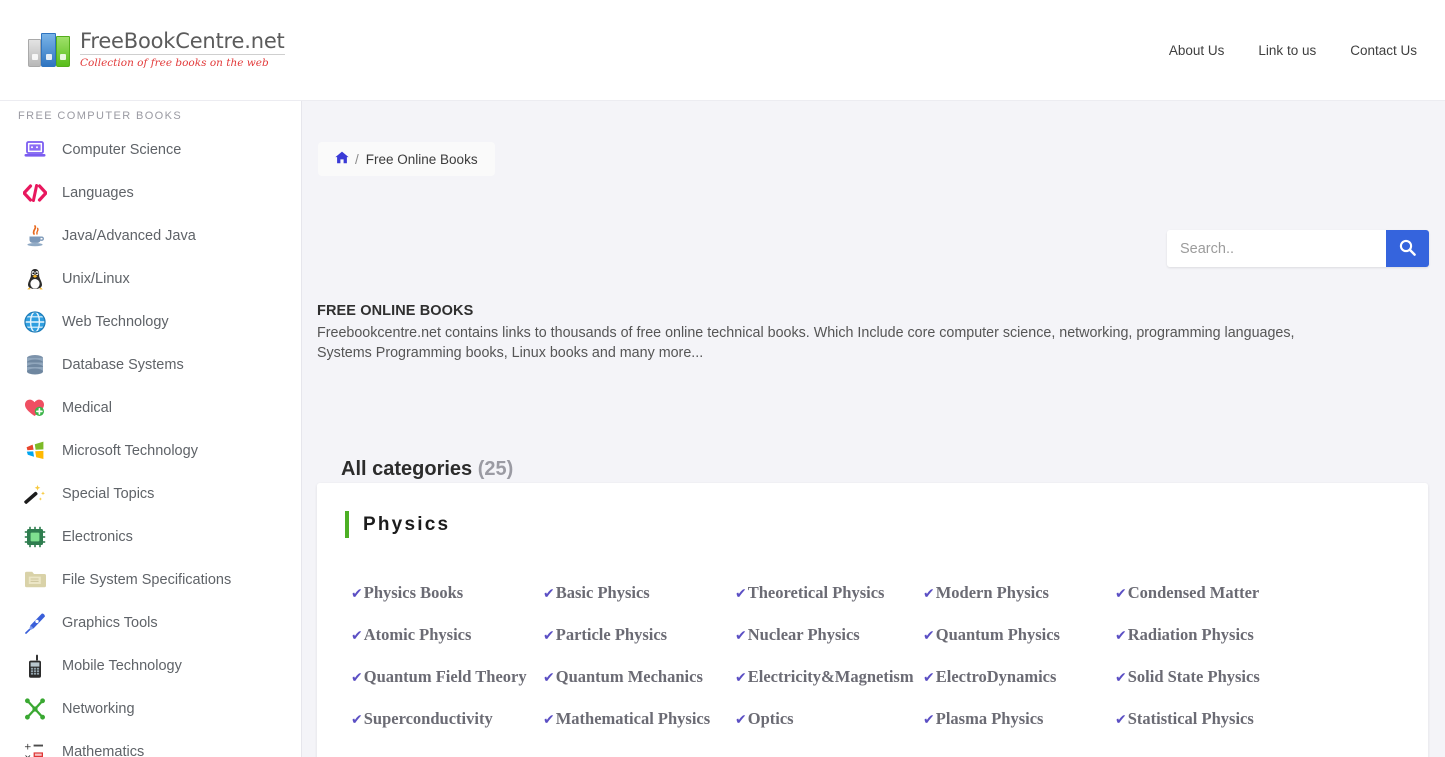 The image size is (1445, 757). I want to click on nav-link-to-us: Link to us, so click(1287, 50).